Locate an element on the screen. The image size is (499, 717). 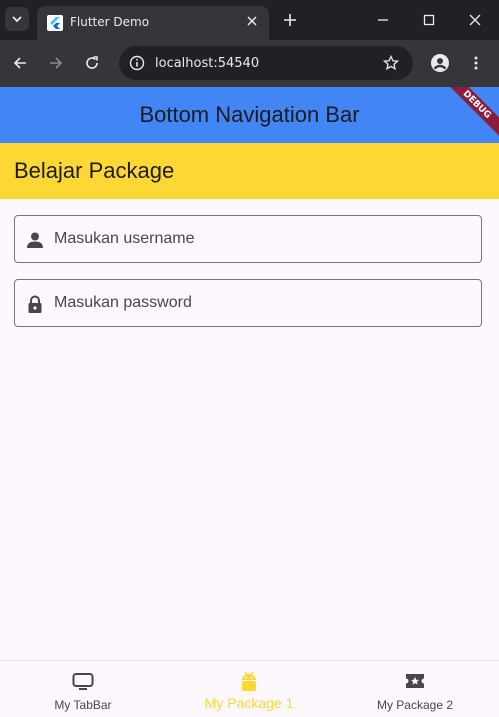
back-button is located at coordinates (20, 63).